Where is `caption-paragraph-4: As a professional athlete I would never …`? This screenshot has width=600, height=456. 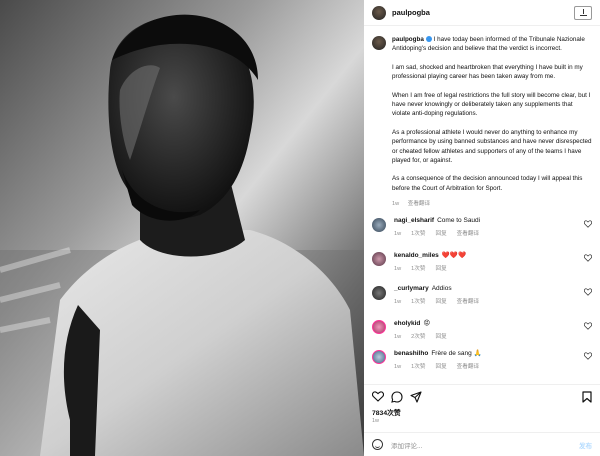
caption-paragraph-4: As a professional athlete I would never … is located at coordinates (492, 146).